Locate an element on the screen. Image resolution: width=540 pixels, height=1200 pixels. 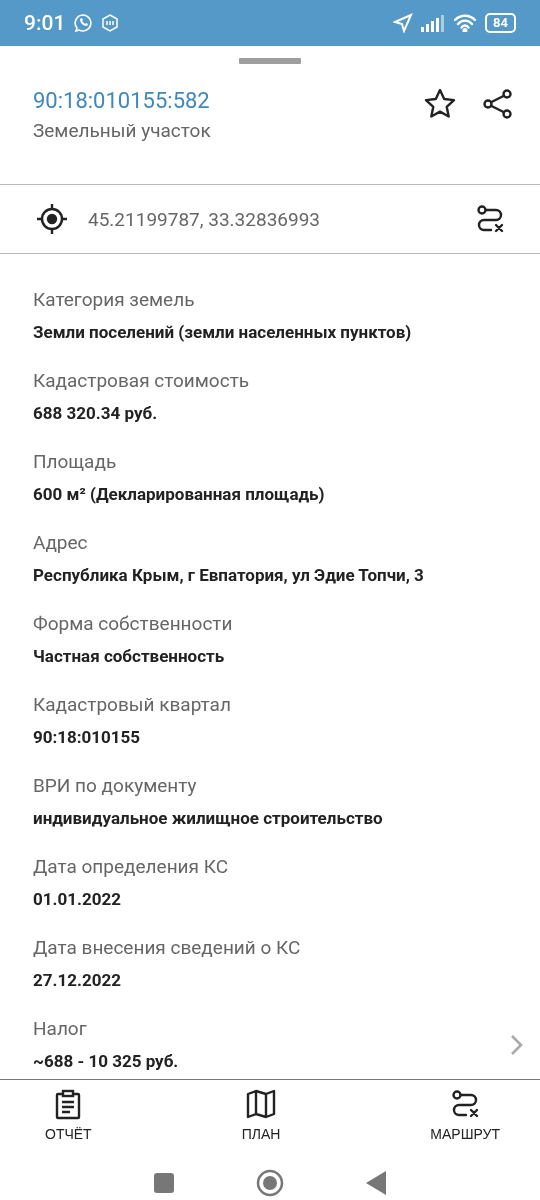
nav-button: ПЛАН is located at coordinates (261, 1120).